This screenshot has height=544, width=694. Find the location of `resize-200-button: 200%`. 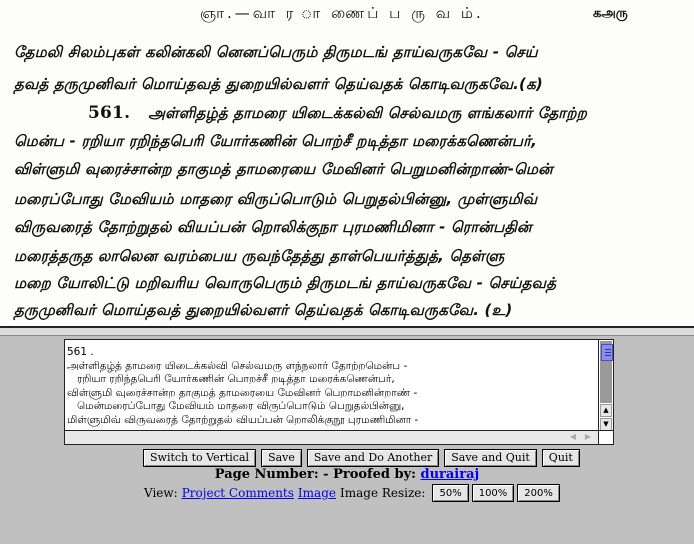

resize-200-button: 200% is located at coordinates (538, 493).